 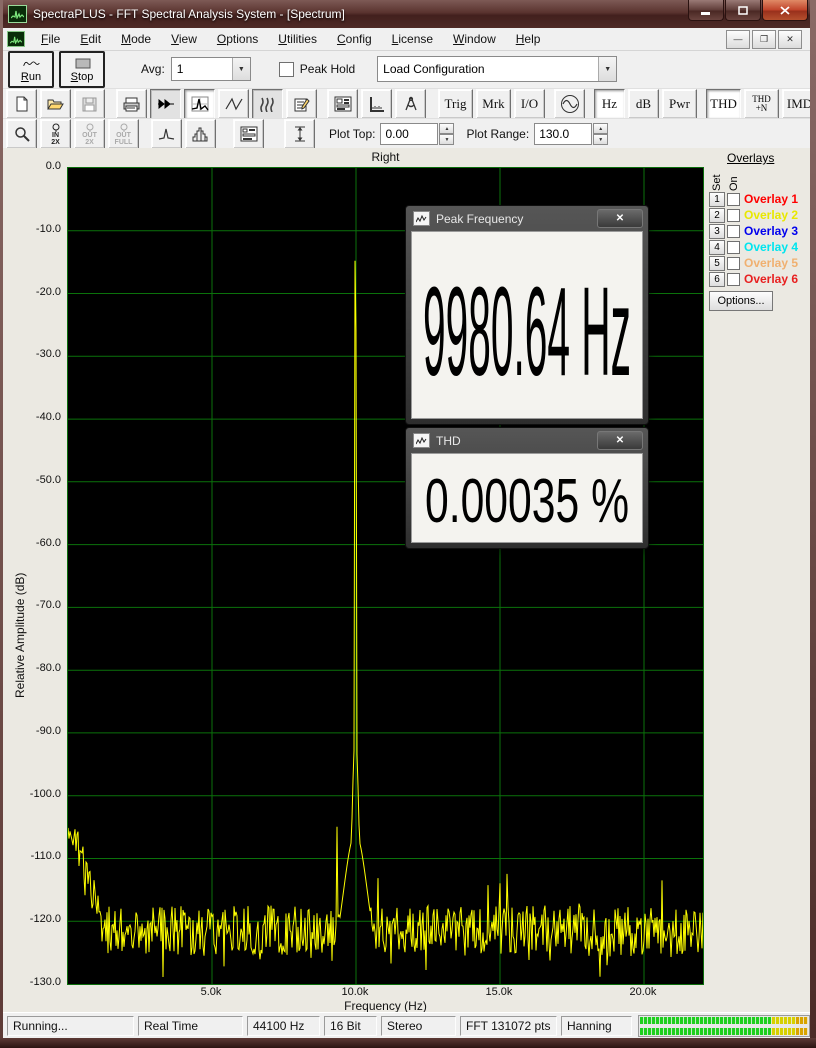 I want to click on spin-up-icon: ▲, so click(x=601, y=128).